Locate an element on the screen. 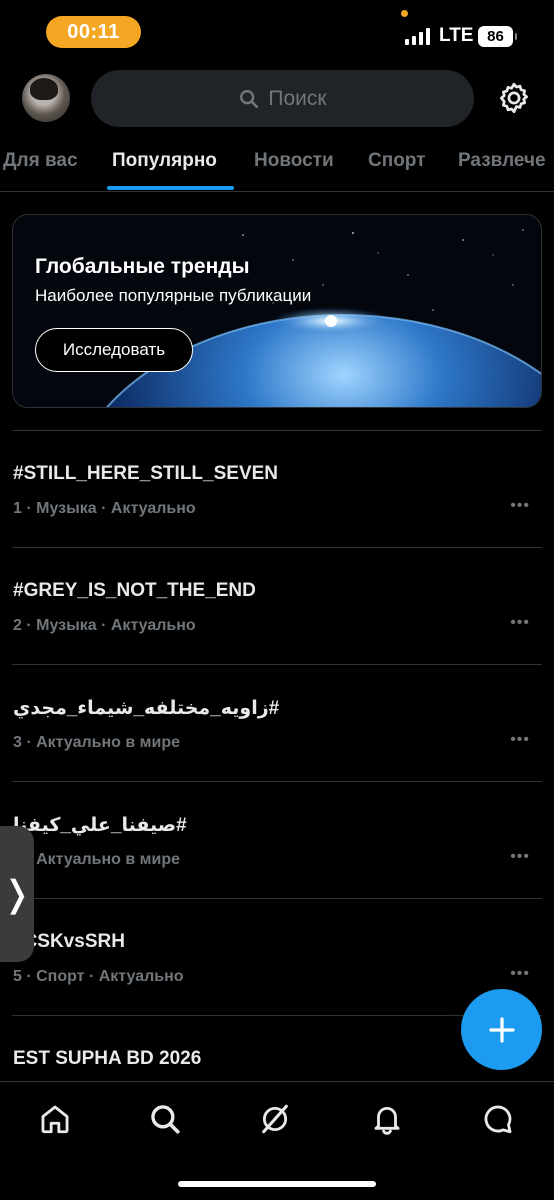  battery-level: 86 is located at coordinates (495, 36).